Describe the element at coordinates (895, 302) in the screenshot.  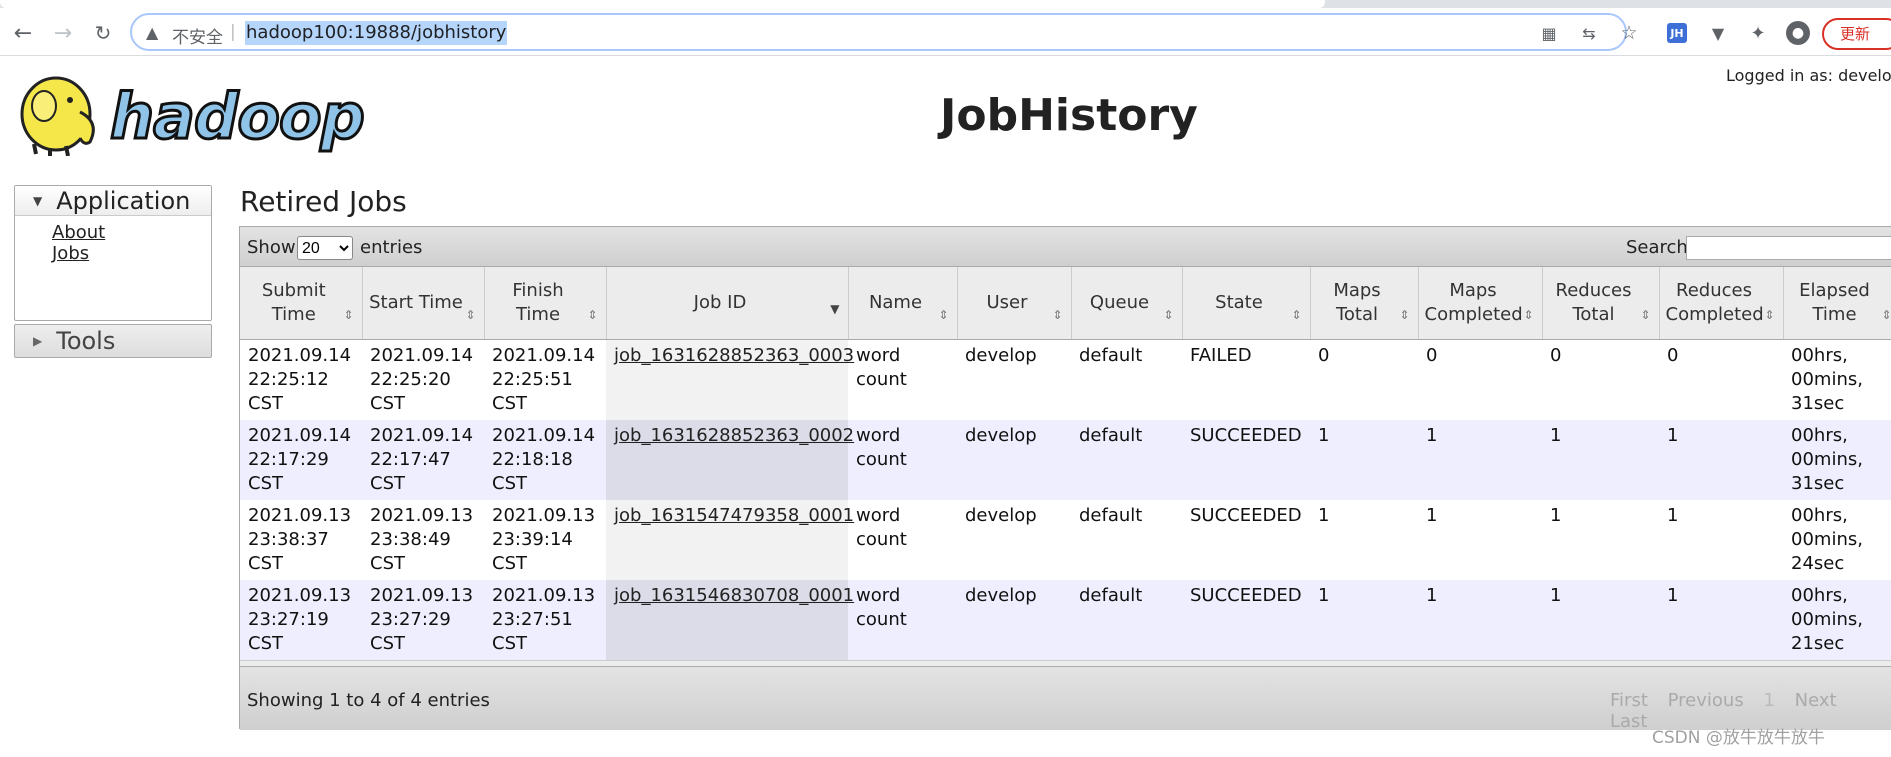
I see `col-label: Name` at that location.